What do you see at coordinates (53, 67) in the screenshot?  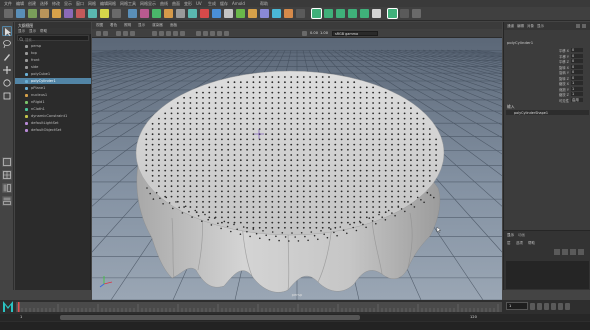 I see `outliner-item: side` at bounding box center [53, 67].